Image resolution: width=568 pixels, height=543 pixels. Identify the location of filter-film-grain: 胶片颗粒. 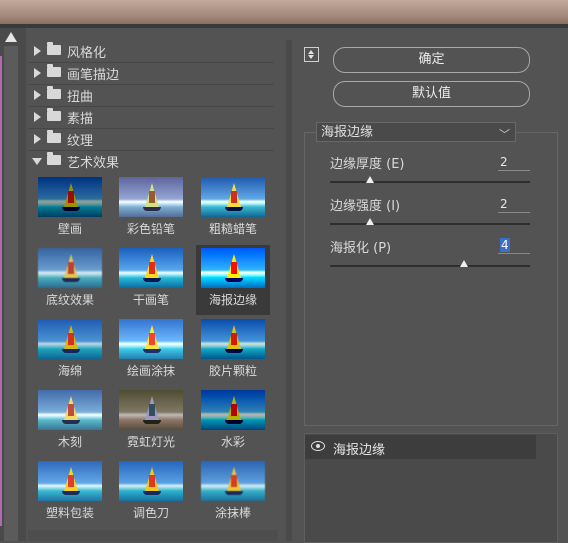
(233, 351).